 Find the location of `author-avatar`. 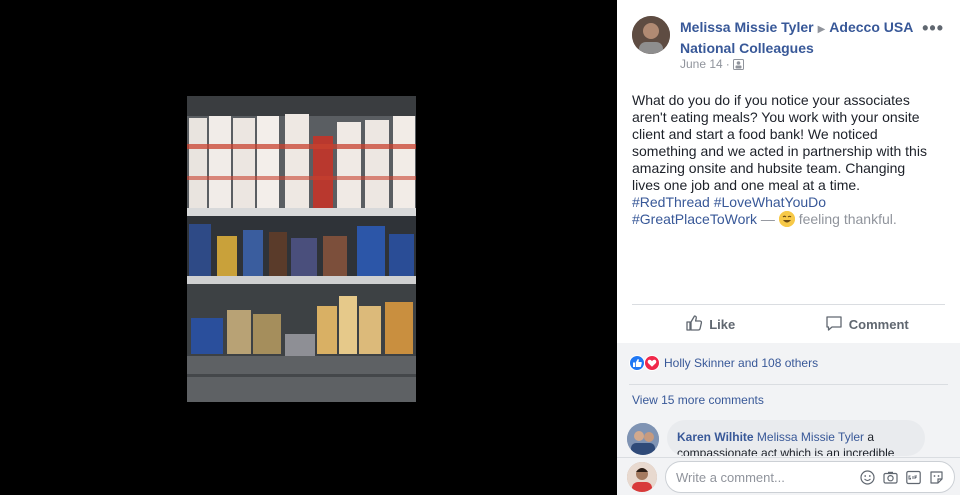

author-avatar is located at coordinates (651, 35).